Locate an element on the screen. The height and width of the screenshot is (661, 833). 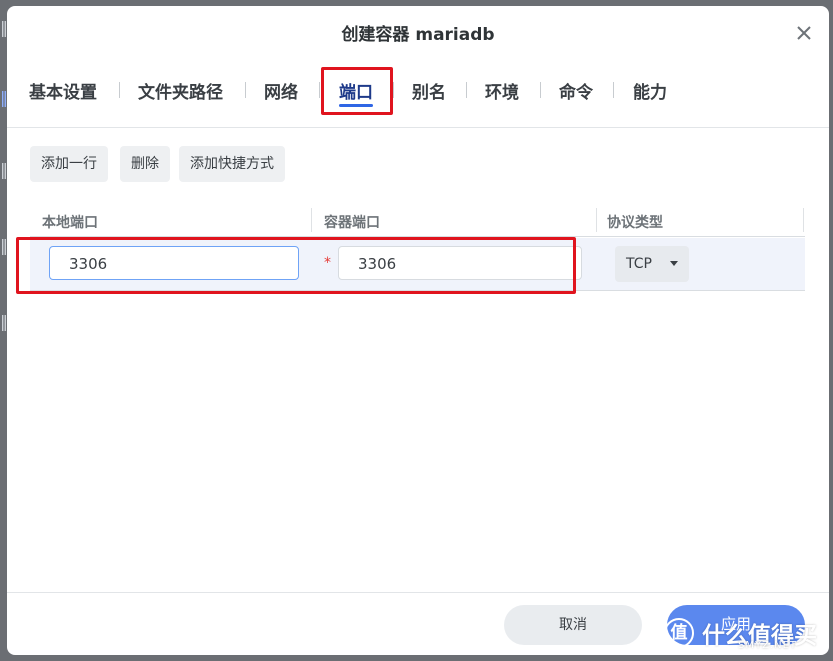
add-shortcut-button: 添加快捷方式 is located at coordinates (232, 164).